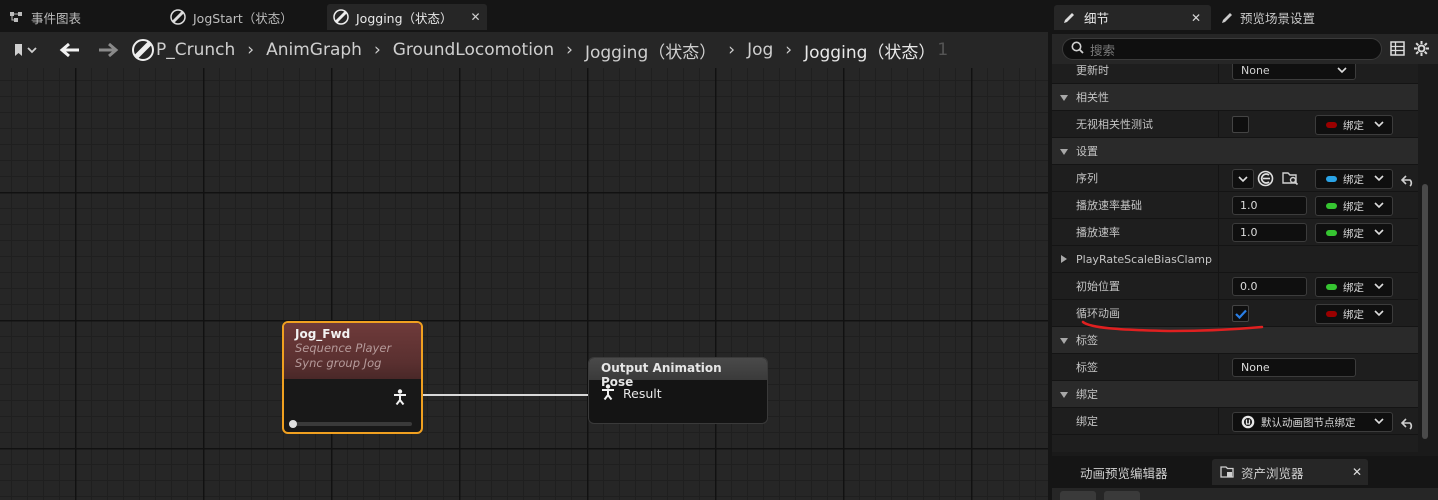 This screenshot has width=1438, height=500. Describe the element at coordinates (44, 17) in the screenshot. I see `tab-event-graph: 事件图表` at that location.